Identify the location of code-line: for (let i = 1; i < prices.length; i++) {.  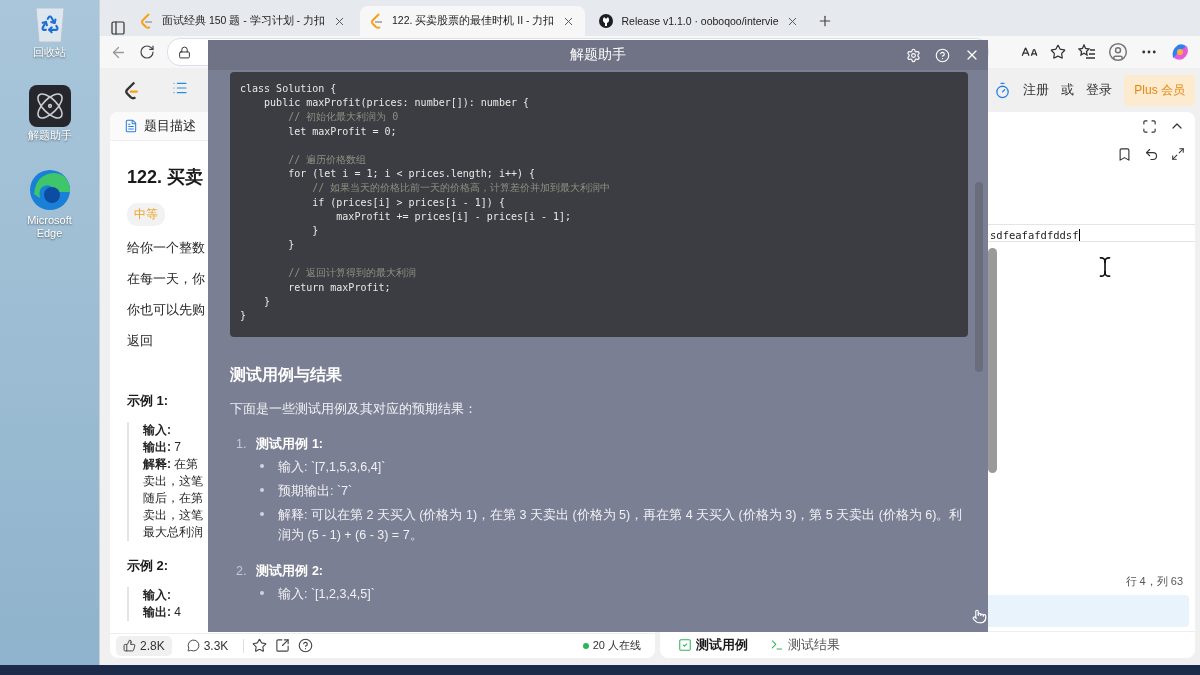
(411, 174).